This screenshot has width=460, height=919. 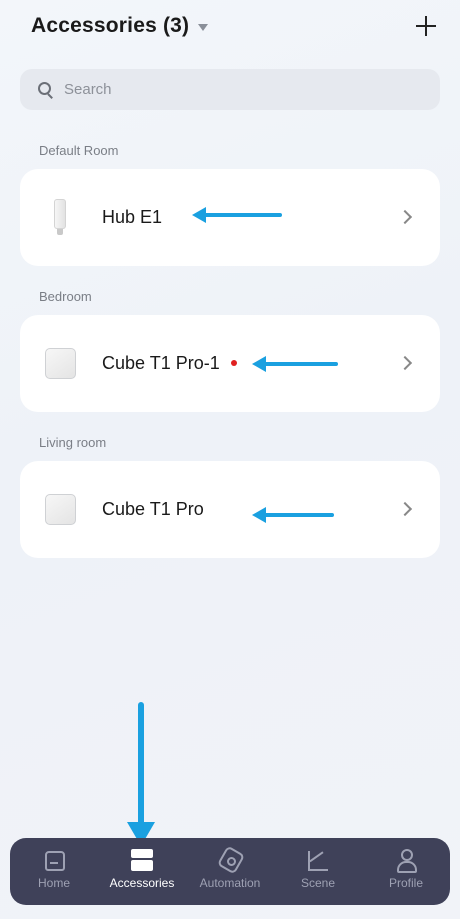 What do you see at coordinates (230, 860) in the screenshot?
I see `automation-icon` at bounding box center [230, 860].